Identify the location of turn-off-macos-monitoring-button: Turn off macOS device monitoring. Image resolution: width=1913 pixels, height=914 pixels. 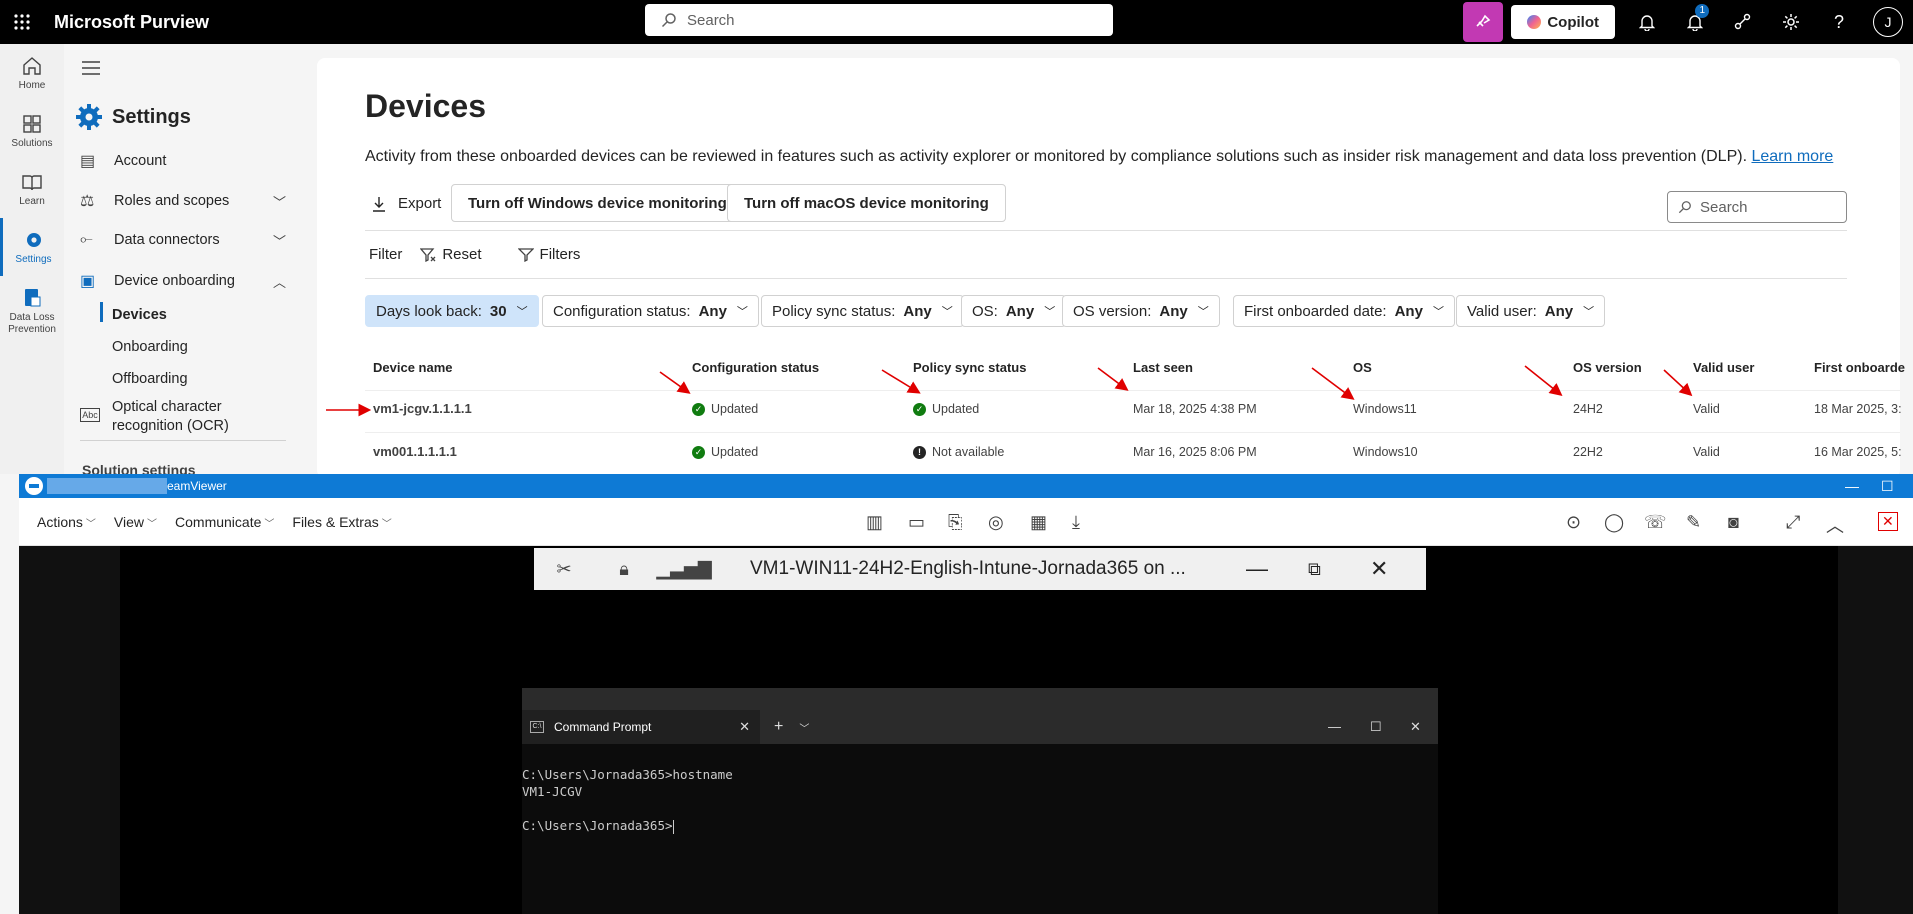
(866, 203).